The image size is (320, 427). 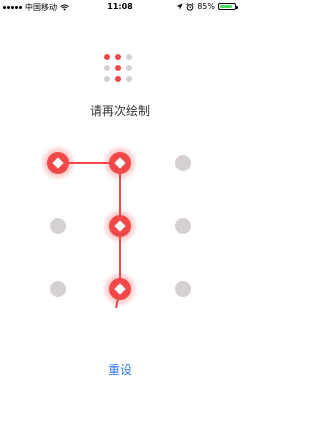 I want to click on reset-button: 重设, so click(x=120, y=370).